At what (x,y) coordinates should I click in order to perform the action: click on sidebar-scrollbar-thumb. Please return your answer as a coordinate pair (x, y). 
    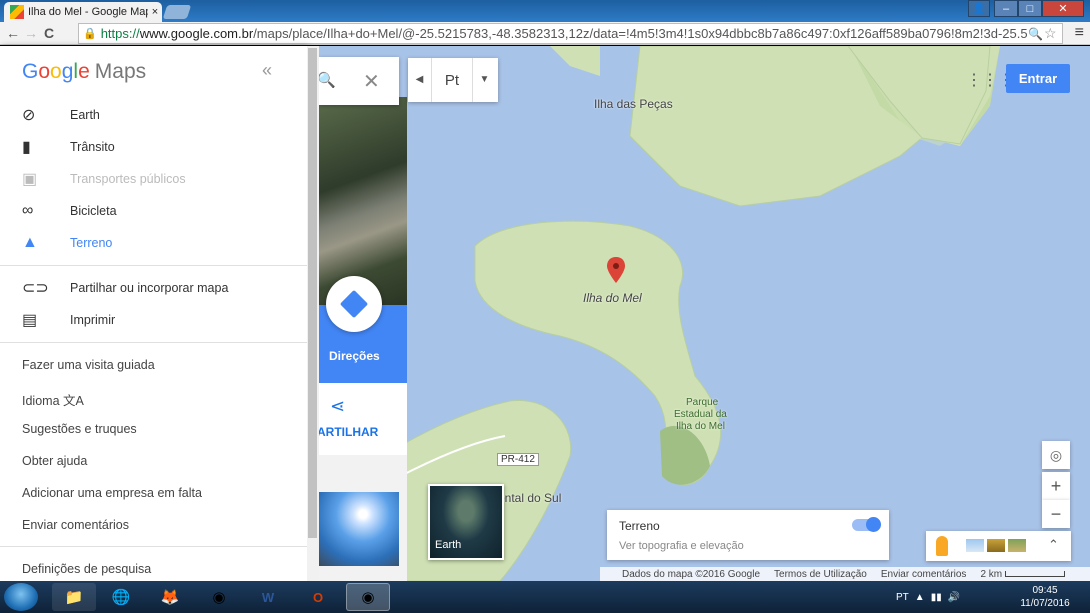
    Looking at the image, I should click on (312, 293).